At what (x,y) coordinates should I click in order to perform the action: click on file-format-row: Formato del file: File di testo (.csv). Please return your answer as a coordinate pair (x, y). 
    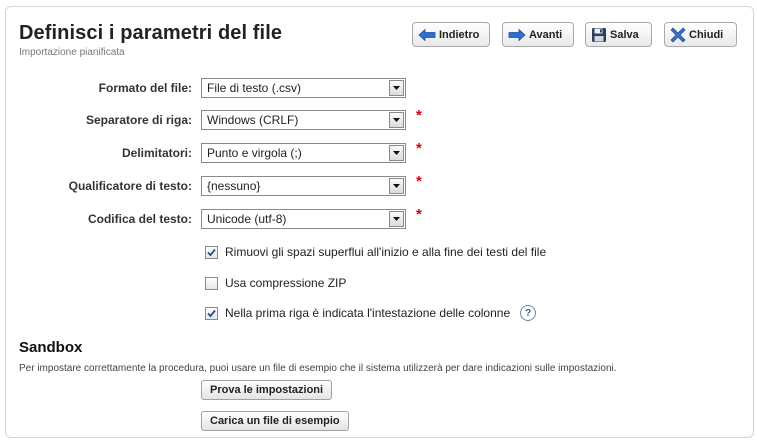
    Looking at the image, I should click on (378, 88).